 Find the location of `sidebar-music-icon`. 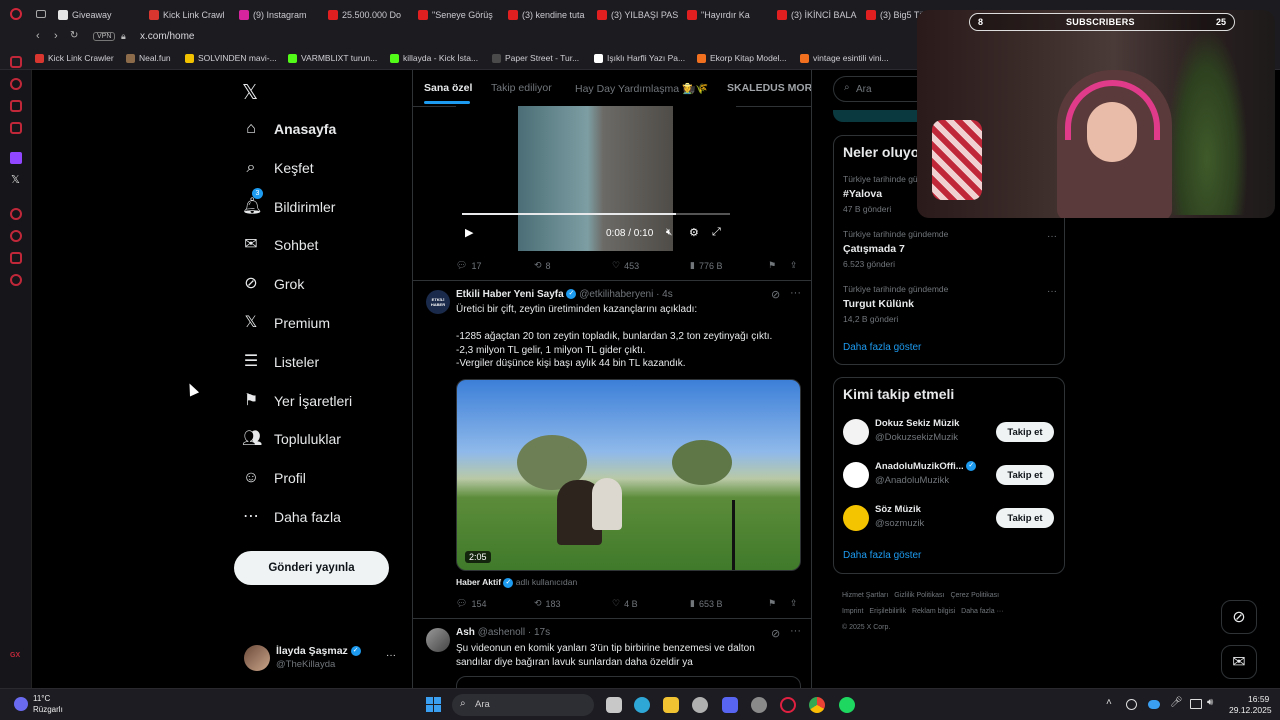

sidebar-music-icon is located at coordinates (16, 128).